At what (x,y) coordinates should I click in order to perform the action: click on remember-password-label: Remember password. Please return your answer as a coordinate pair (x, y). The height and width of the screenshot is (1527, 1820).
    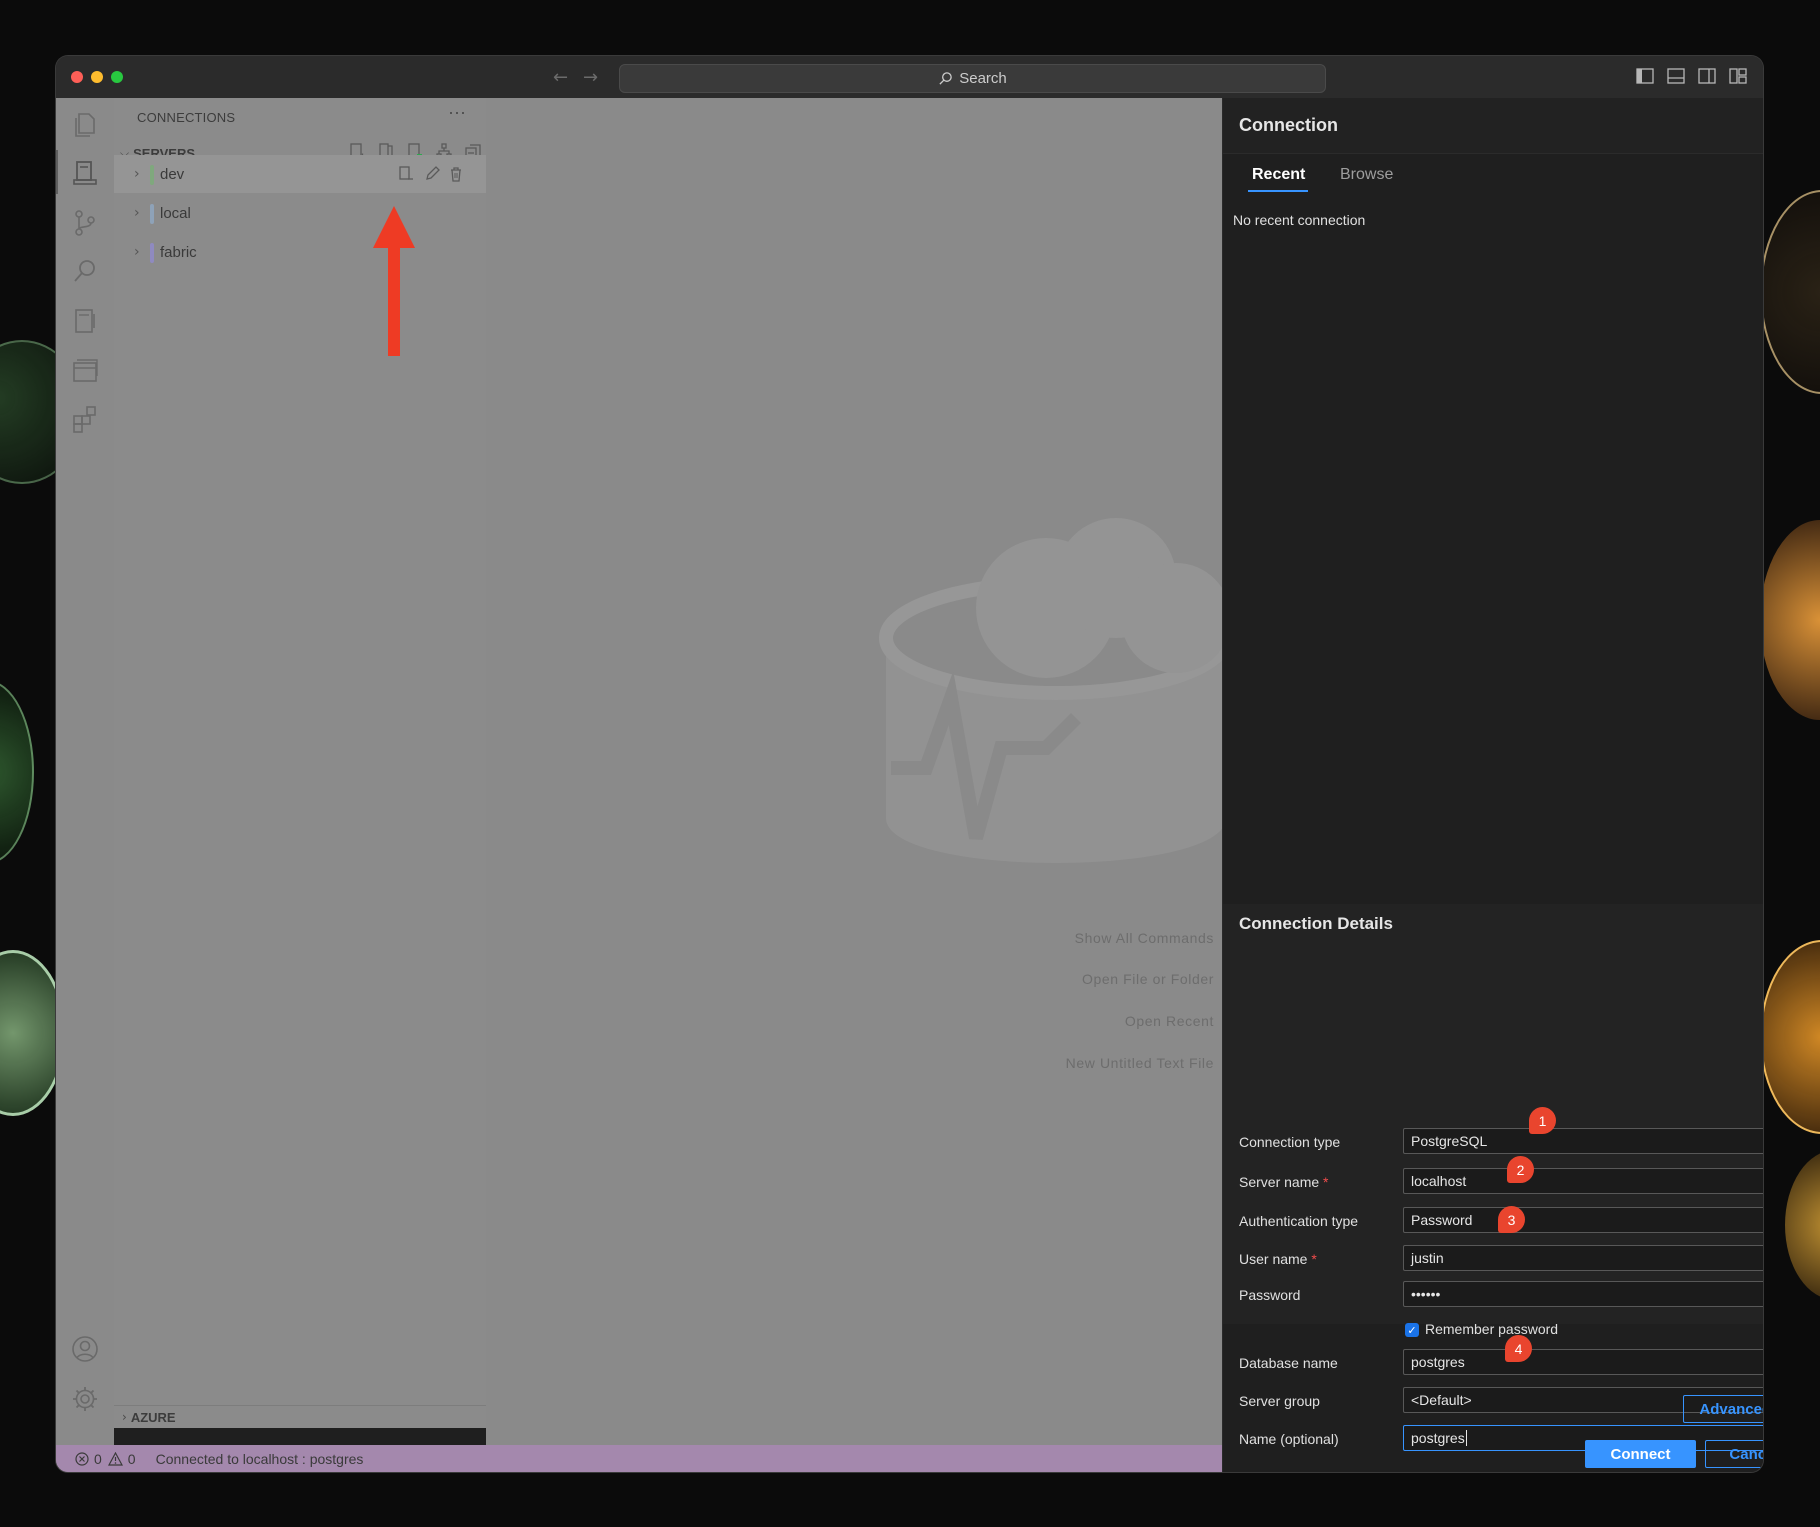
    Looking at the image, I should click on (1491, 1329).